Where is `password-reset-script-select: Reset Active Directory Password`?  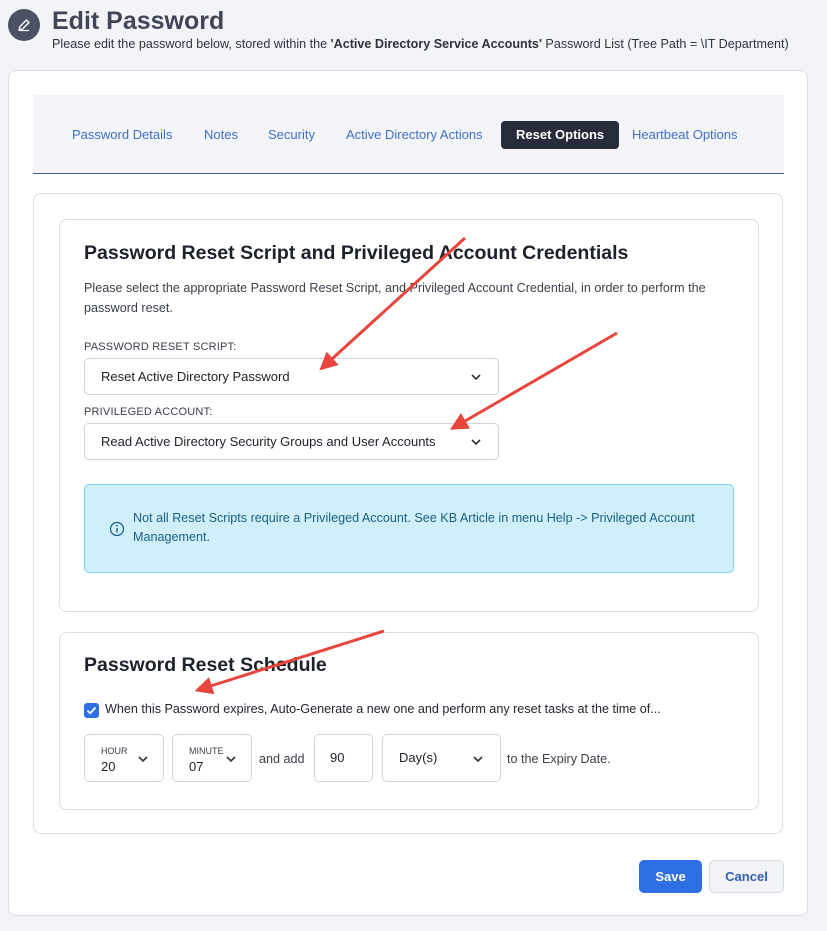 password-reset-script-select: Reset Active Directory Password is located at coordinates (291, 376).